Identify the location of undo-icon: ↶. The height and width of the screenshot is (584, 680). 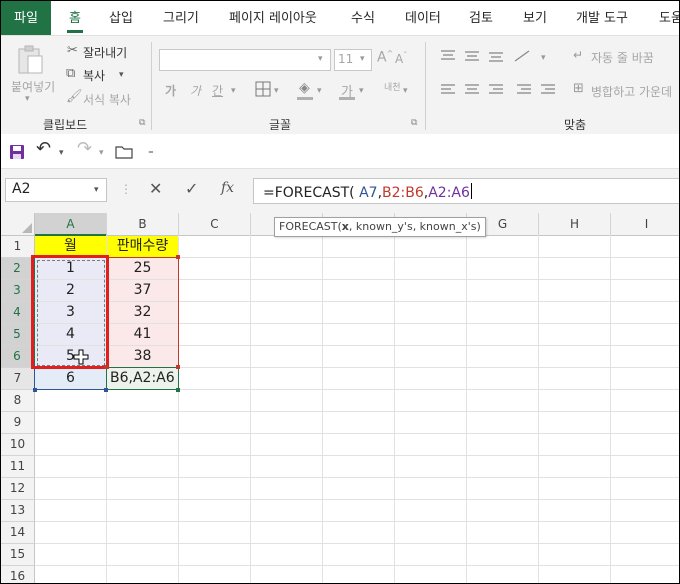
(43, 149).